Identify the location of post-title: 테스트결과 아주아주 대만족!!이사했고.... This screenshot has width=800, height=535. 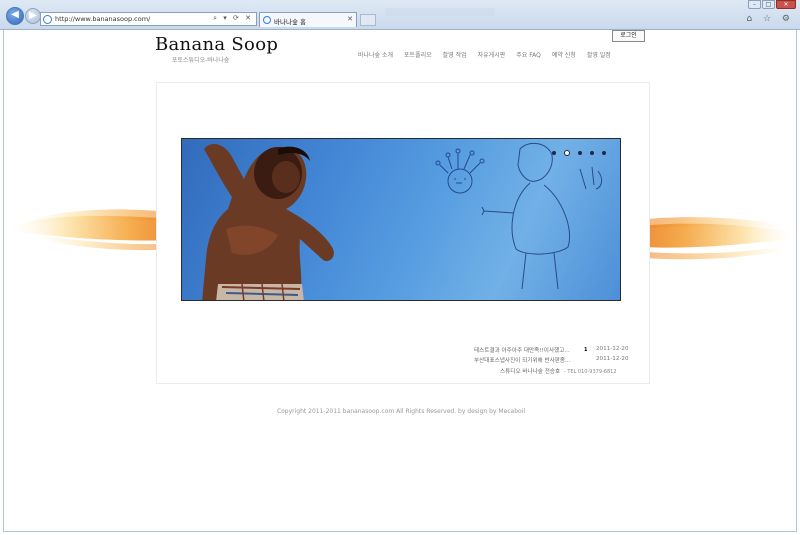
(522, 350).